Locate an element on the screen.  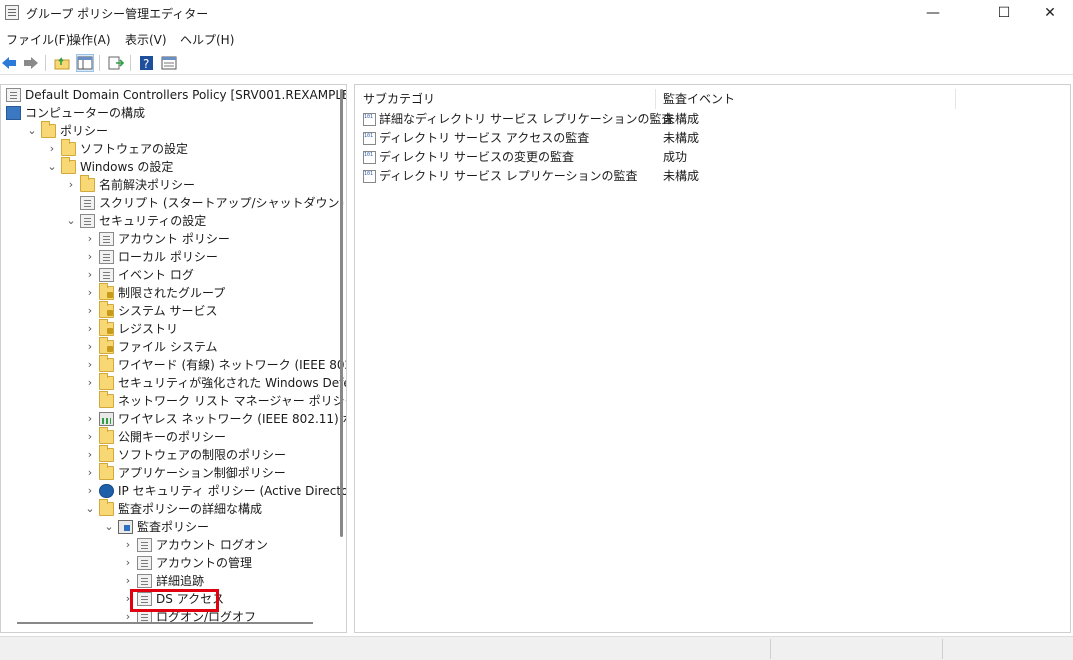
tree-node: › アカウントの管理 is located at coordinates (170, 563).